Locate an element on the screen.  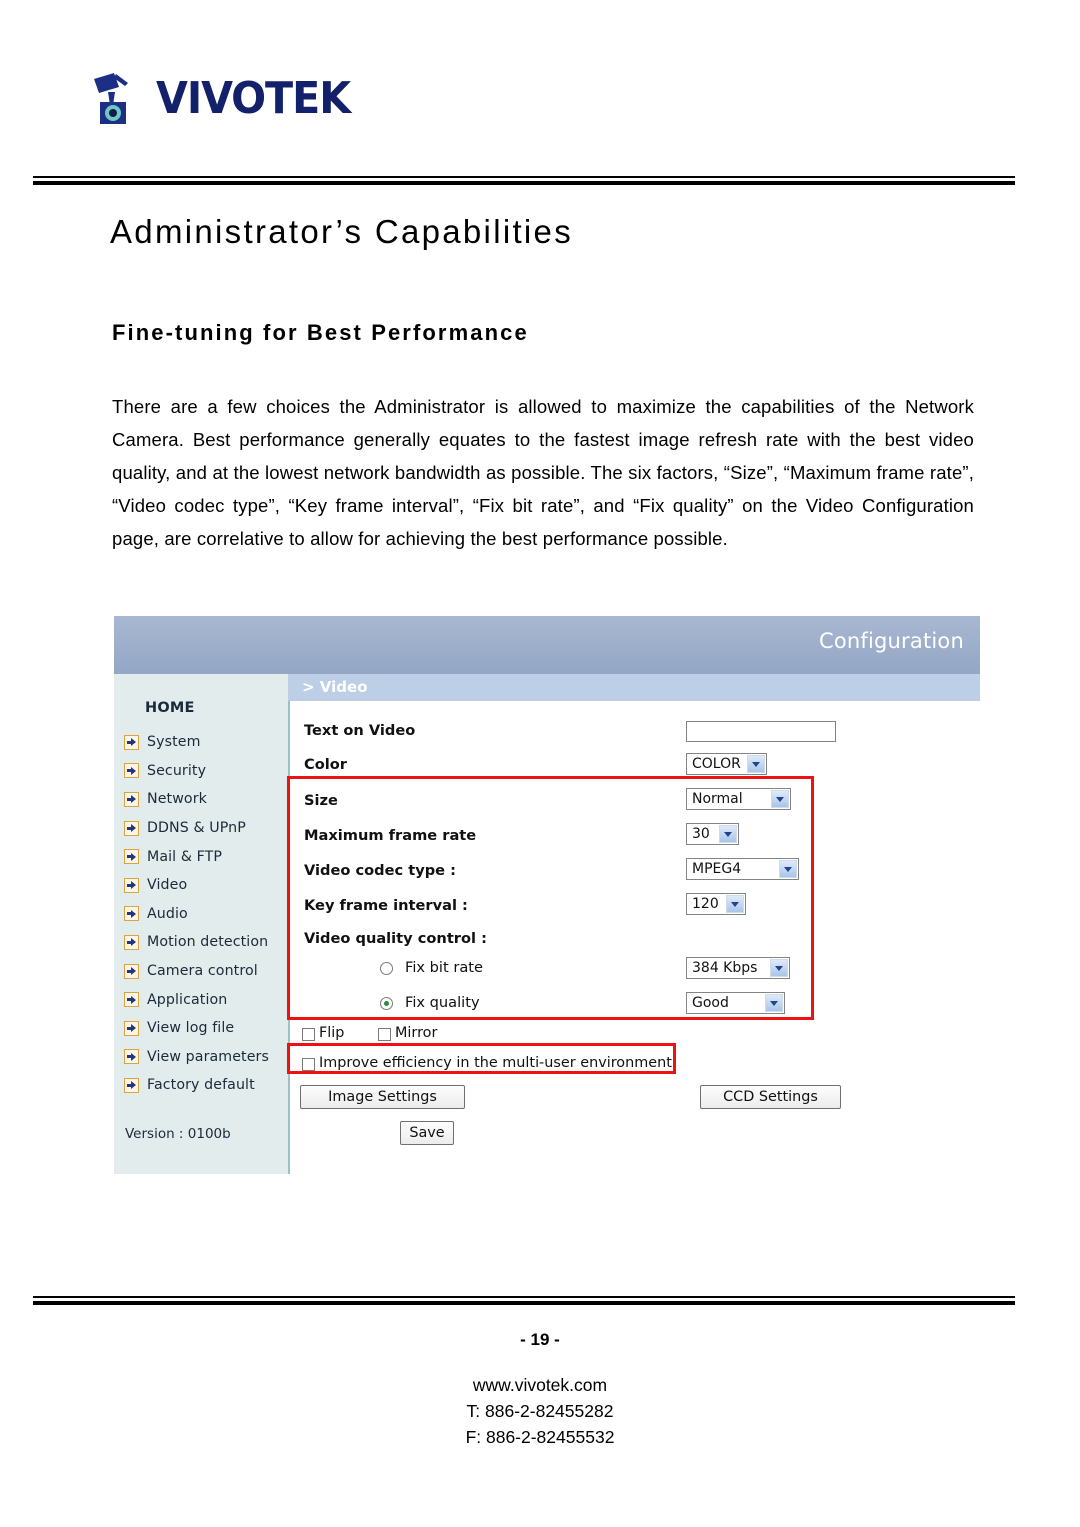
sidebar-item-label: Application is located at coordinates (187, 999).